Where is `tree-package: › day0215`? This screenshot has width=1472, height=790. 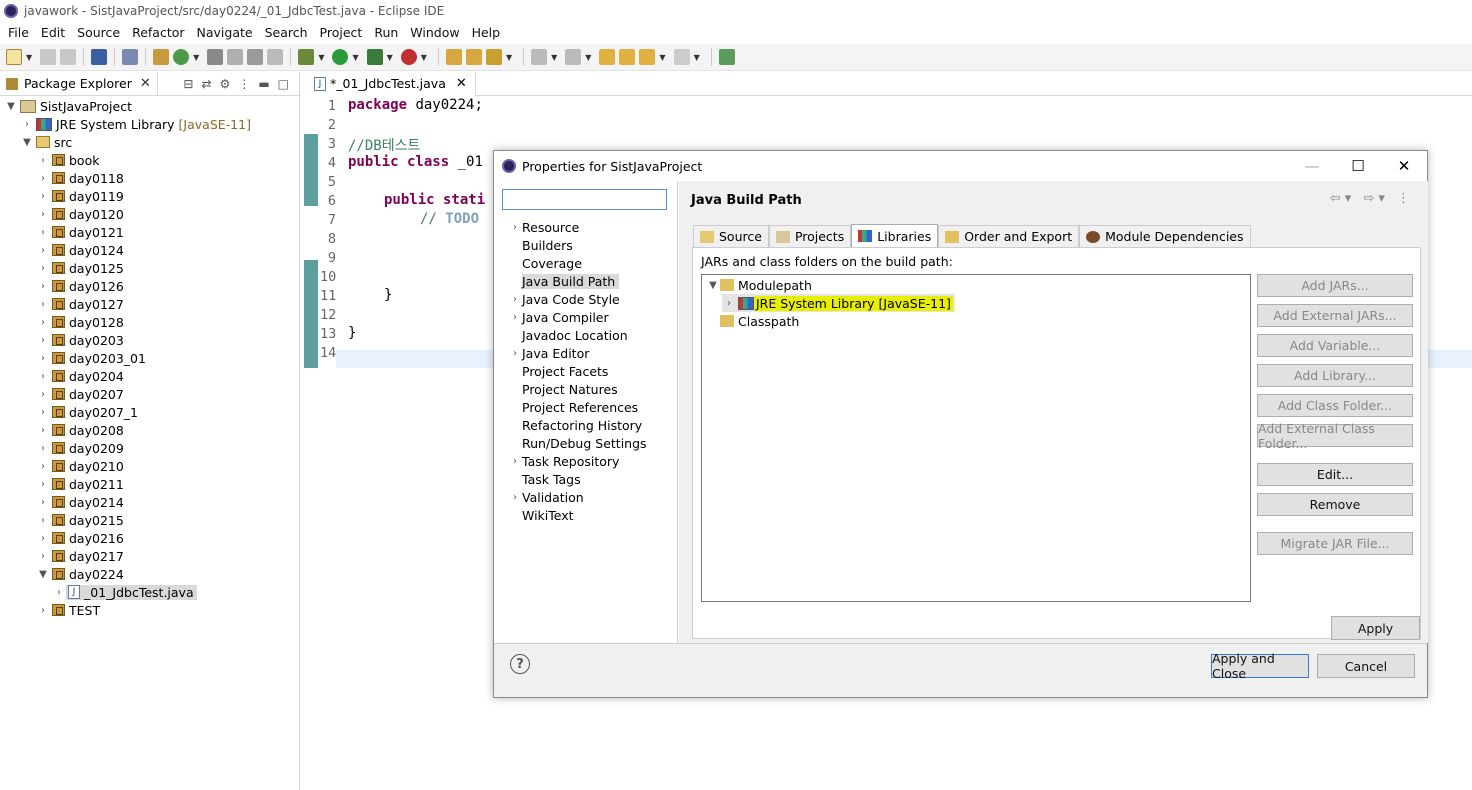 tree-package: › day0215 is located at coordinates (80, 520).